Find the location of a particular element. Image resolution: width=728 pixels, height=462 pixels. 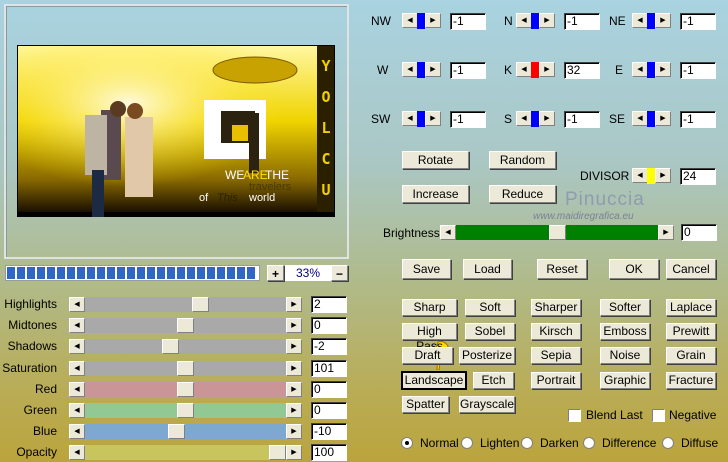

ok-button: OK is located at coordinates (634, 269).